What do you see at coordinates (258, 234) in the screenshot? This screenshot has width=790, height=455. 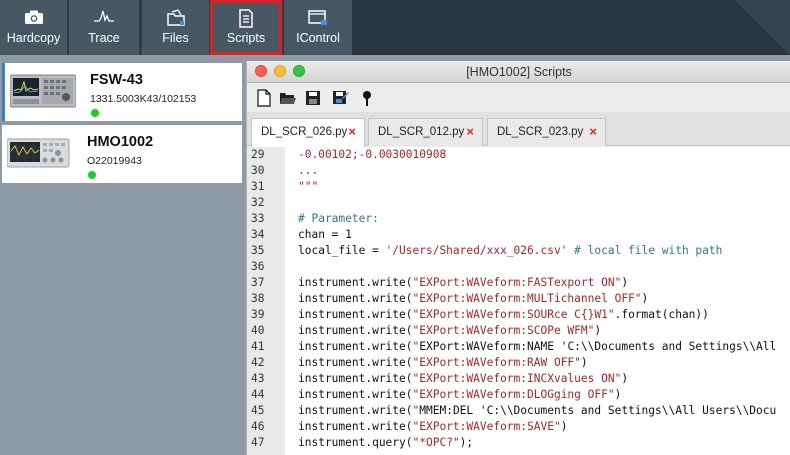 I see `line-number: 34` at bounding box center [258, 234].